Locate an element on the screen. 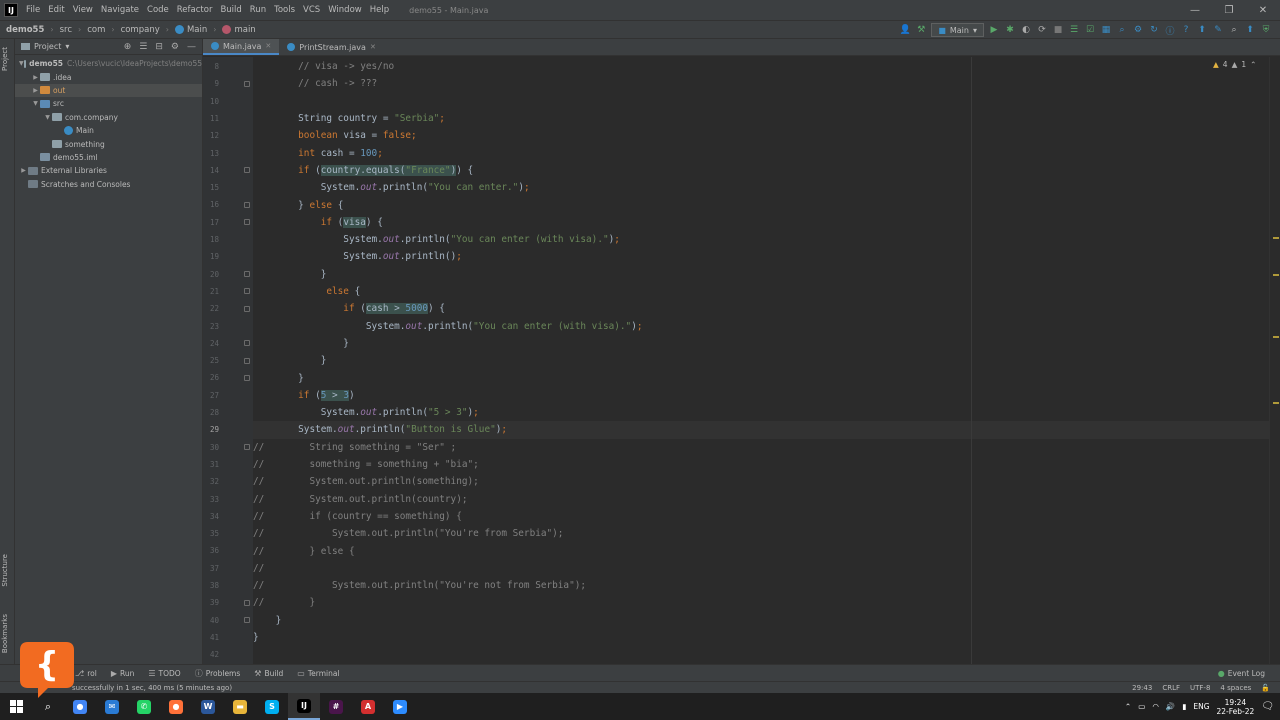  caret-position: 29:43 is located at coordinates (1142, 688).